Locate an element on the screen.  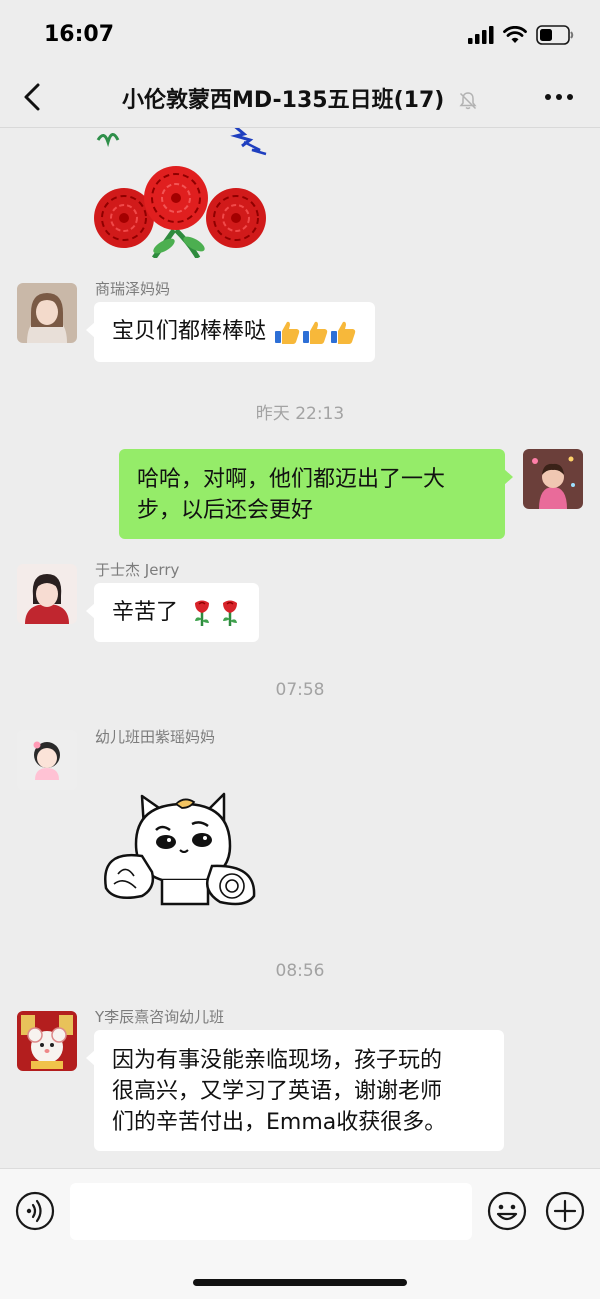
mute-icon is located at coordinates (468, 101).